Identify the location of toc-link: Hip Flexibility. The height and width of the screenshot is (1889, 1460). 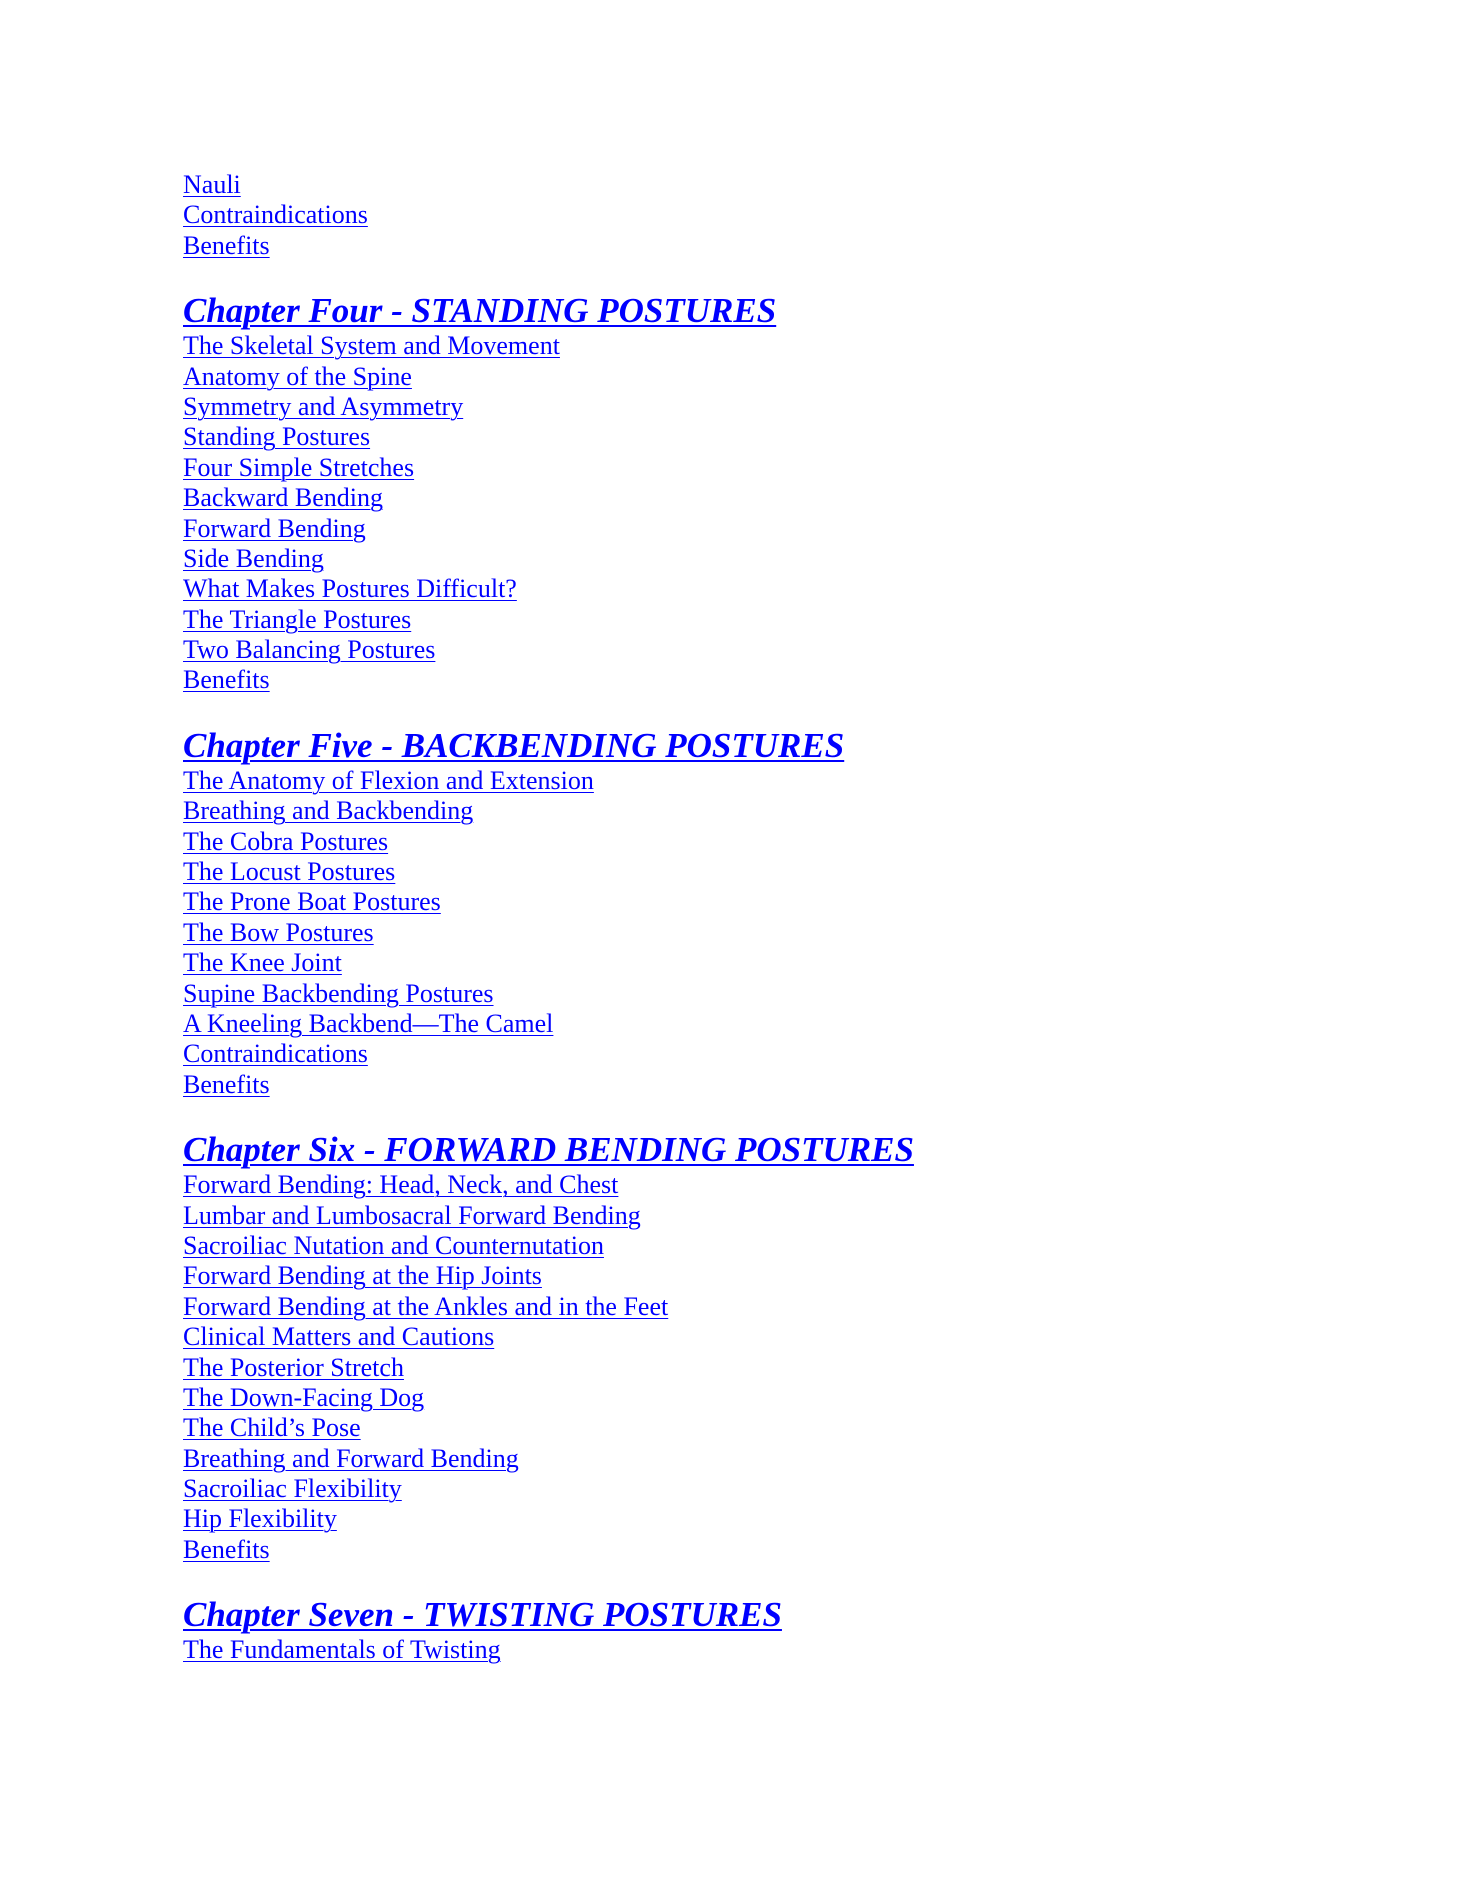
(733, 1519).